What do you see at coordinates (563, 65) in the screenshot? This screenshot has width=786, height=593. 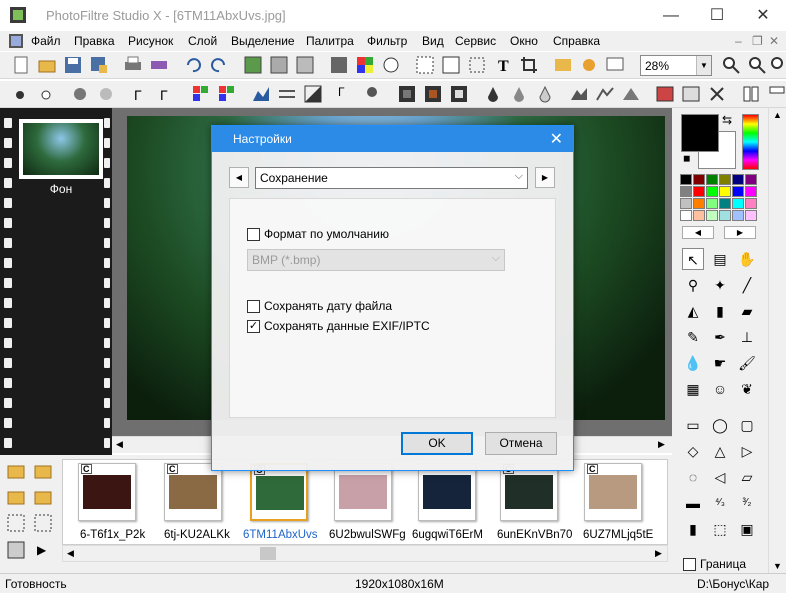 I see `explorer-icon` at bounding box center [563, 65].